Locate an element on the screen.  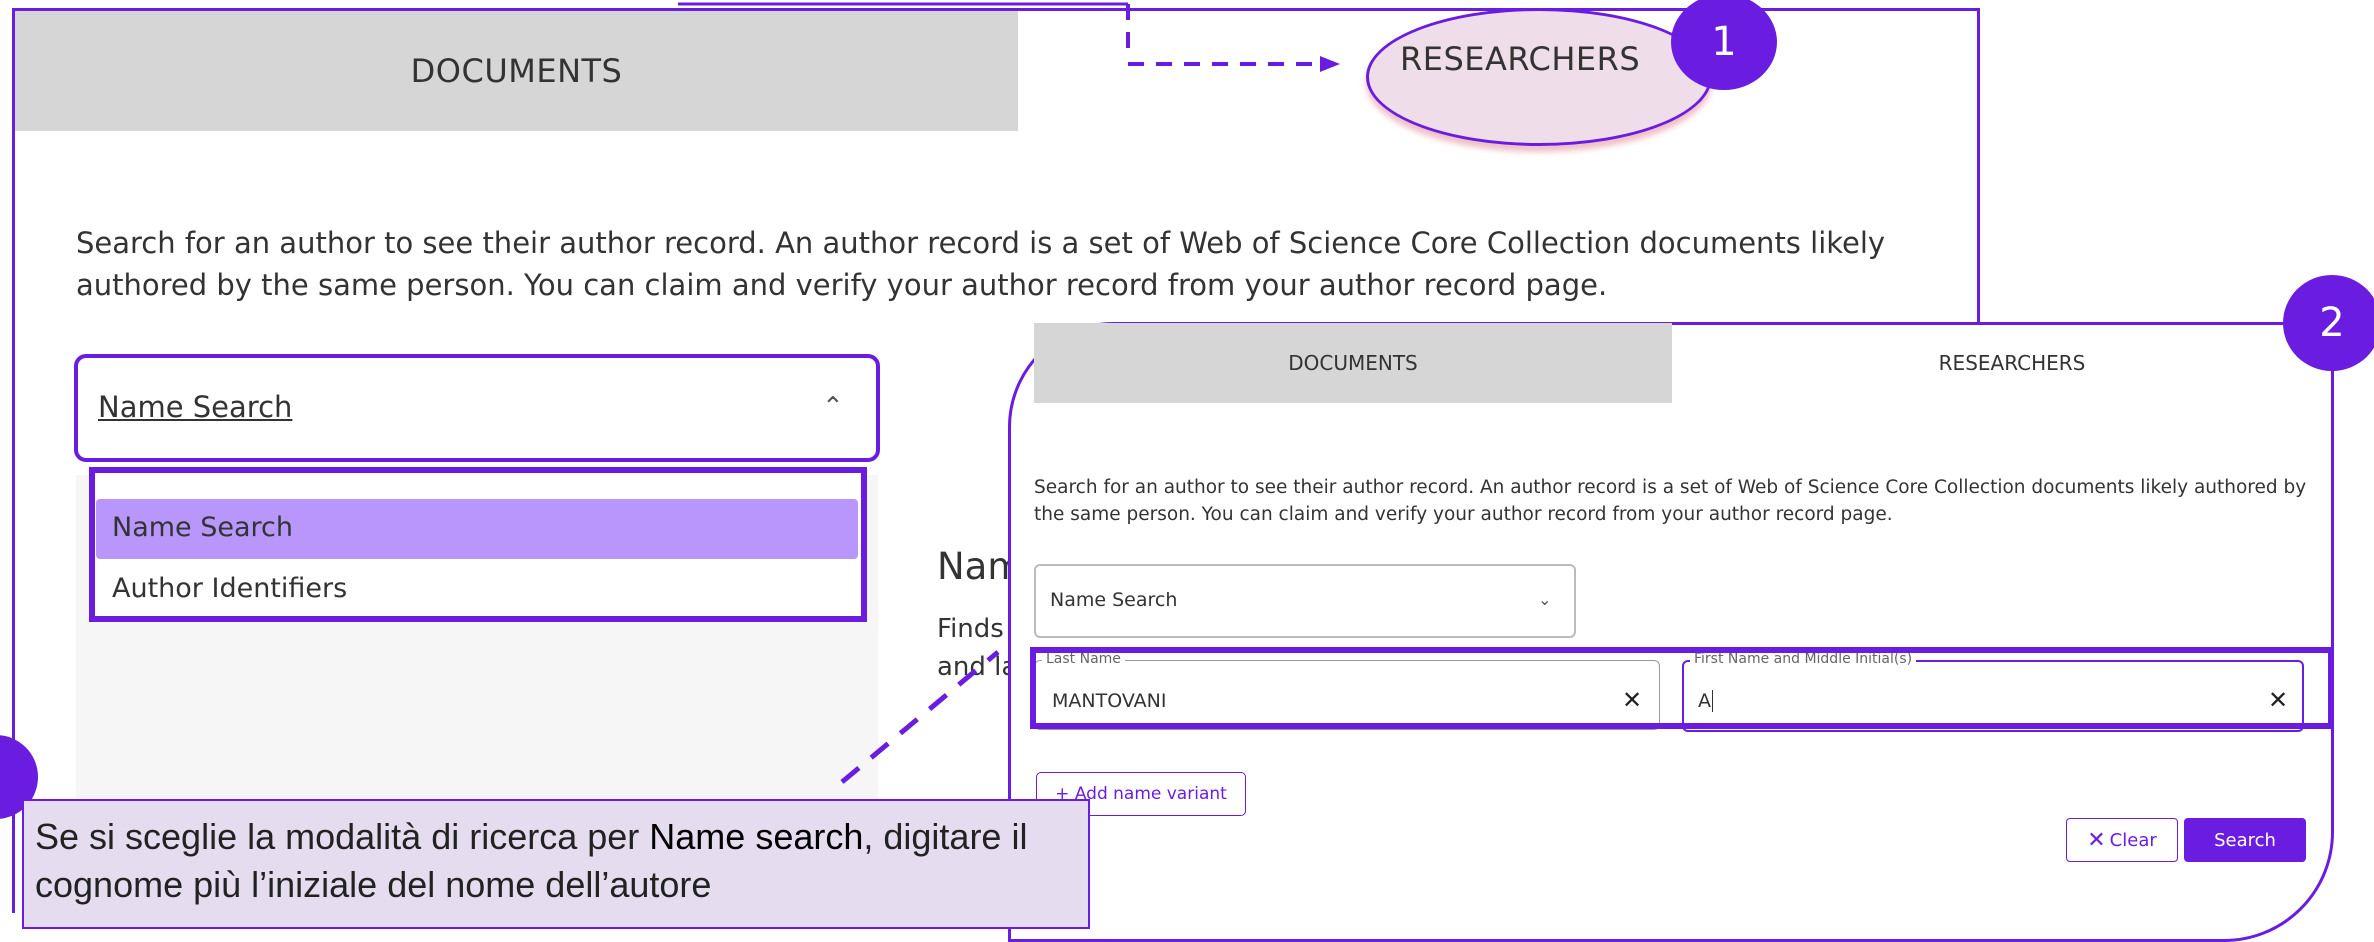
name-fields-highlight is located at coordinates (1682, 688).